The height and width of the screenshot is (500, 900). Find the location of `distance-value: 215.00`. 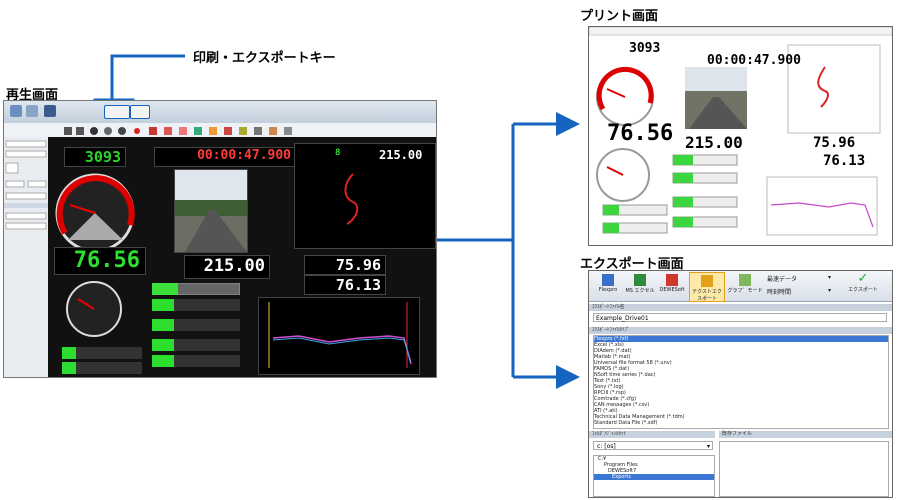

distance-value: 215.00 is located at coordinates (234, 266).